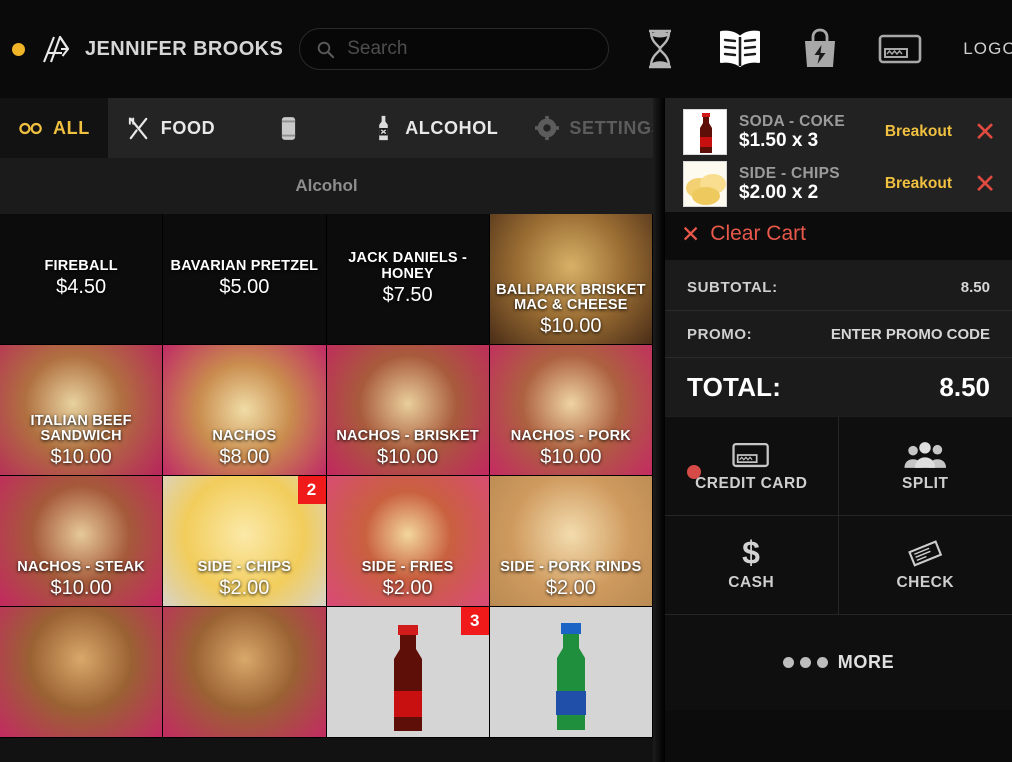 The image size is (1012, 762). Describe the element at coordinates (805, 662) in the screenshot. I see `ellipsis-icon` at that location.